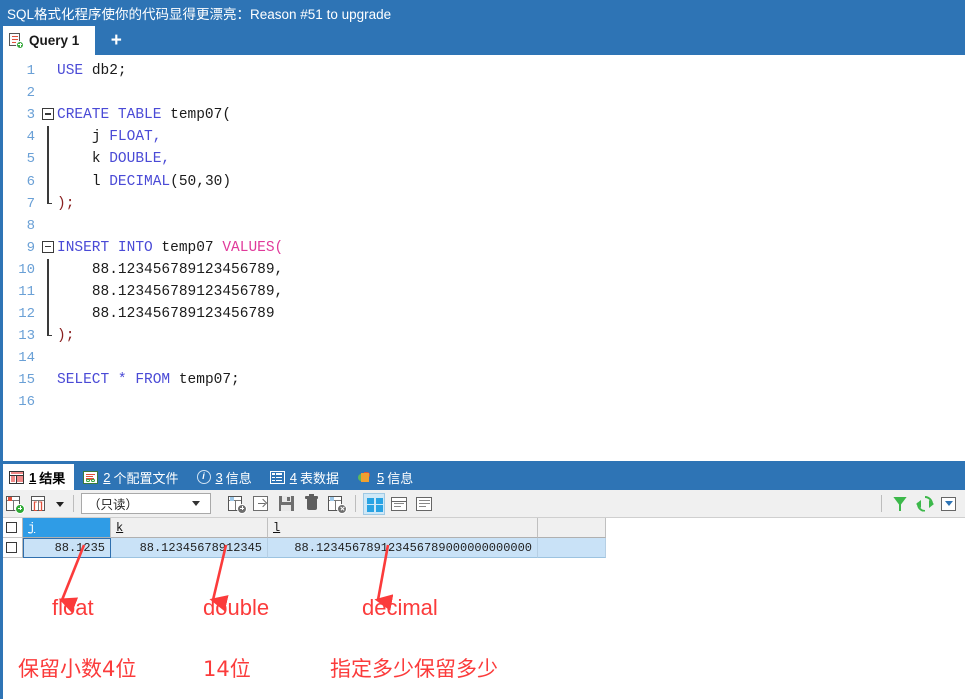 This screenshot has height=699, width=965. Describe the element at coordinates (484, 182) in the screenshot. I see `code-line: 6 l DECIMAL(50,30)` at that location.